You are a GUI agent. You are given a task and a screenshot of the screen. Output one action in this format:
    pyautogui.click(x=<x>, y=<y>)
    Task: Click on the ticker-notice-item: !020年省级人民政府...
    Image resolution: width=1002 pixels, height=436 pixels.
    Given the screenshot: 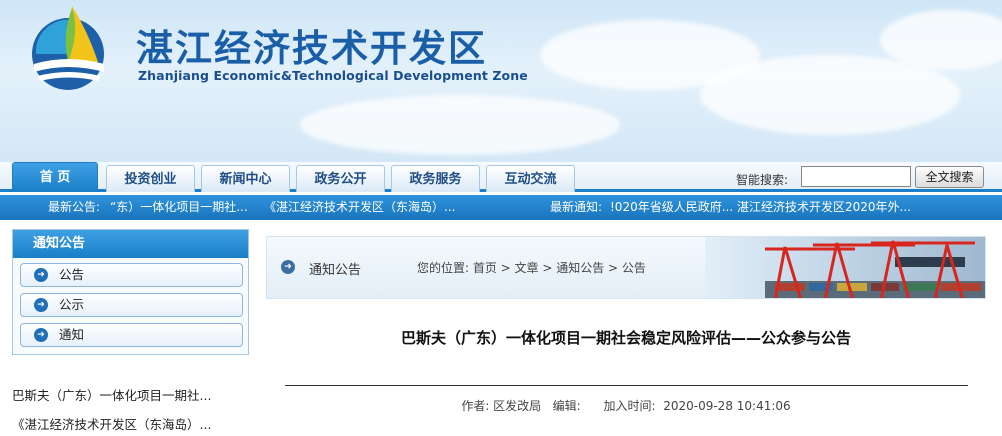 What is the action you would take?
    pyautogui.click(x=671, y=207)
    